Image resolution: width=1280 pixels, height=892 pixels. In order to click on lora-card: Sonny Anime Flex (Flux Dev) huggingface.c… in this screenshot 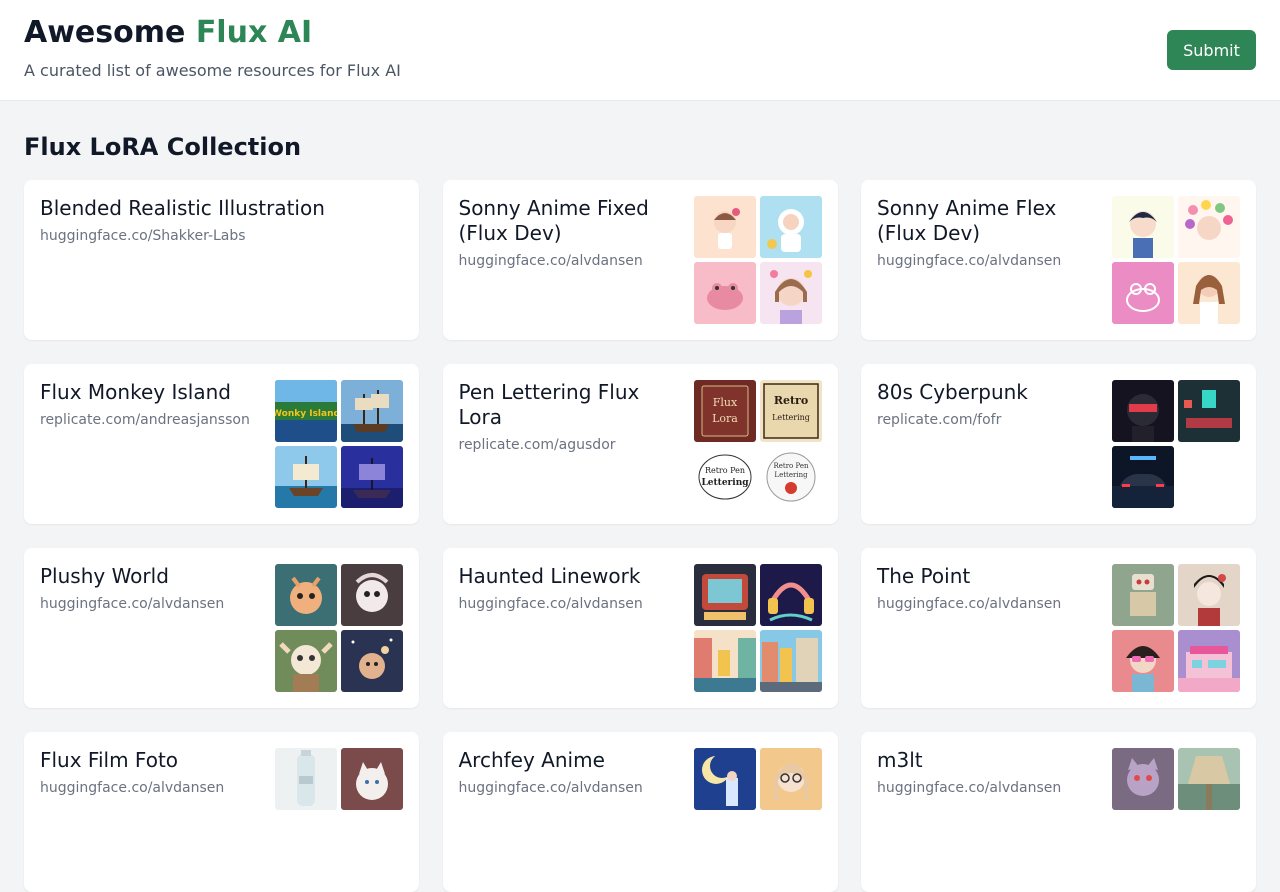, I will do `click(1058, 260)`.